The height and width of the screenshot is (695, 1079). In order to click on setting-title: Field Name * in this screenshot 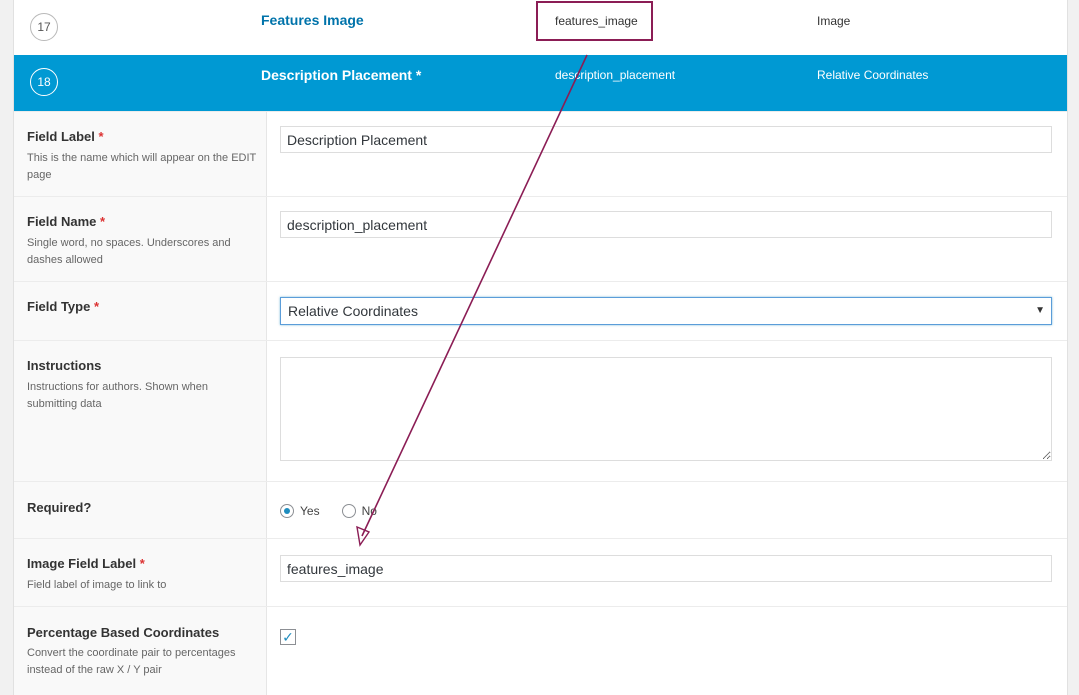, I will do `click(66, 221)`.